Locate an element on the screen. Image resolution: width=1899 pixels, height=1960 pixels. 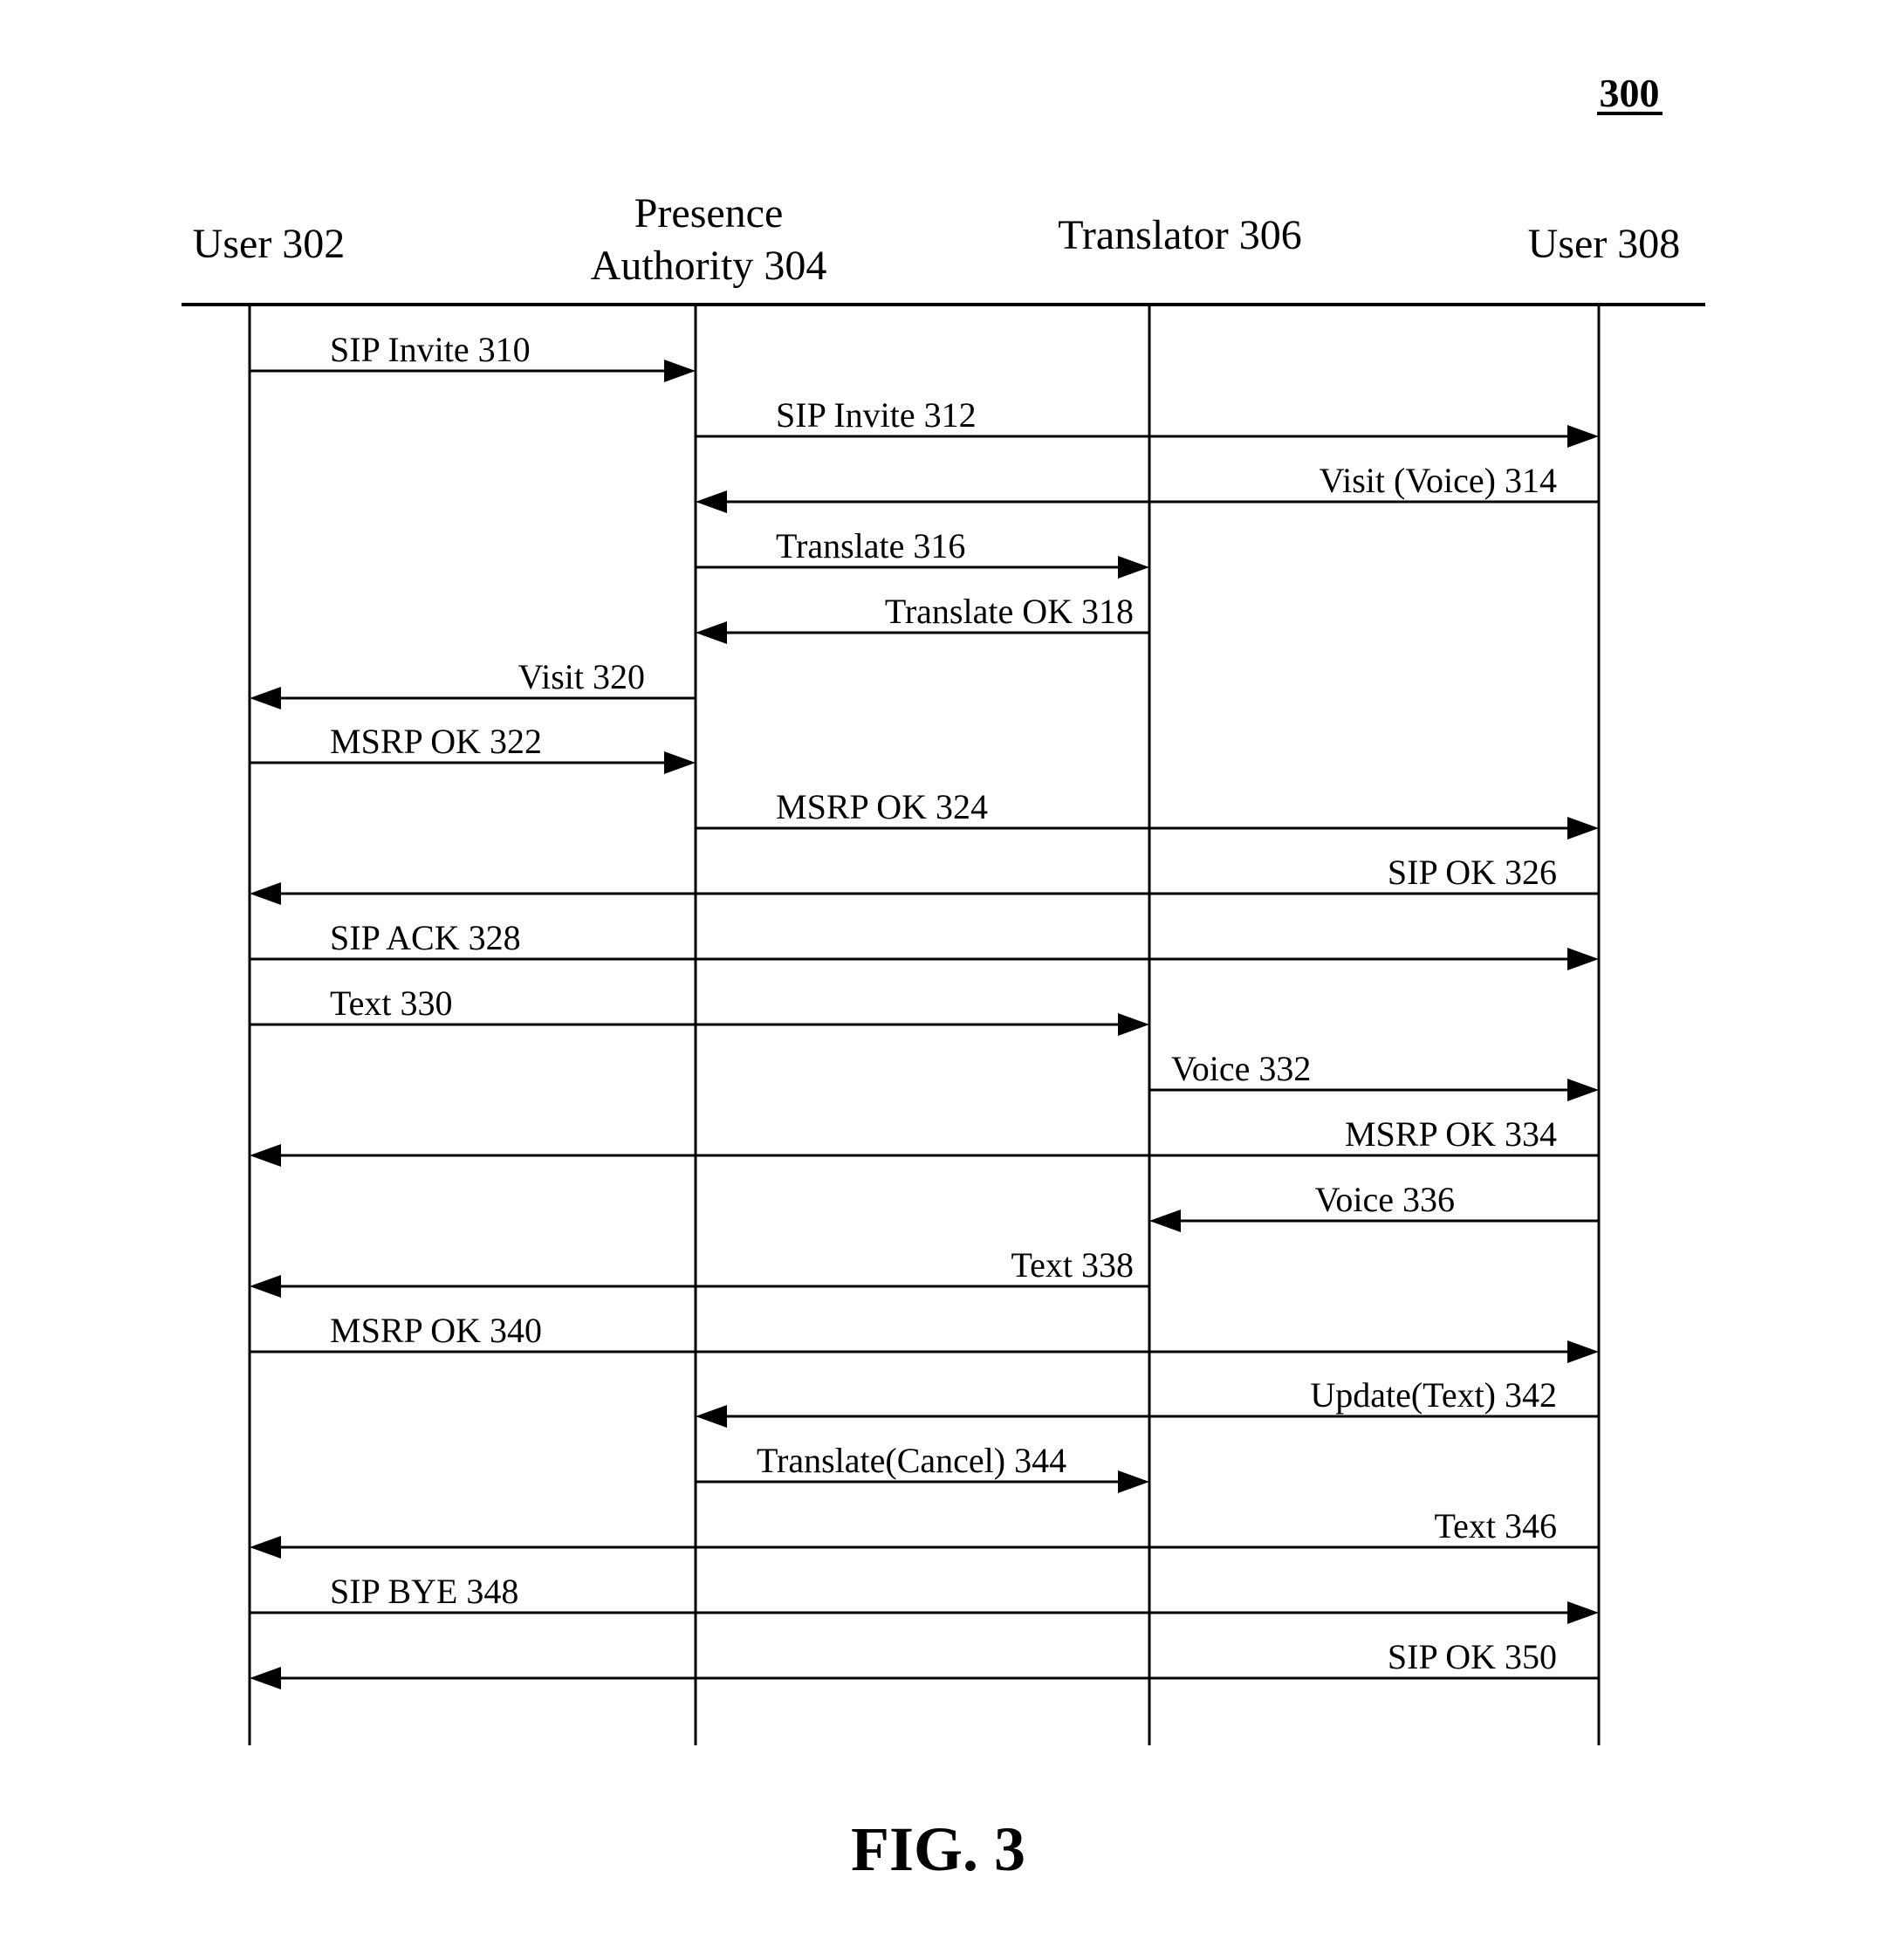
message-arrow: SIP Invite 312 is located at coordinates (1147, 422).